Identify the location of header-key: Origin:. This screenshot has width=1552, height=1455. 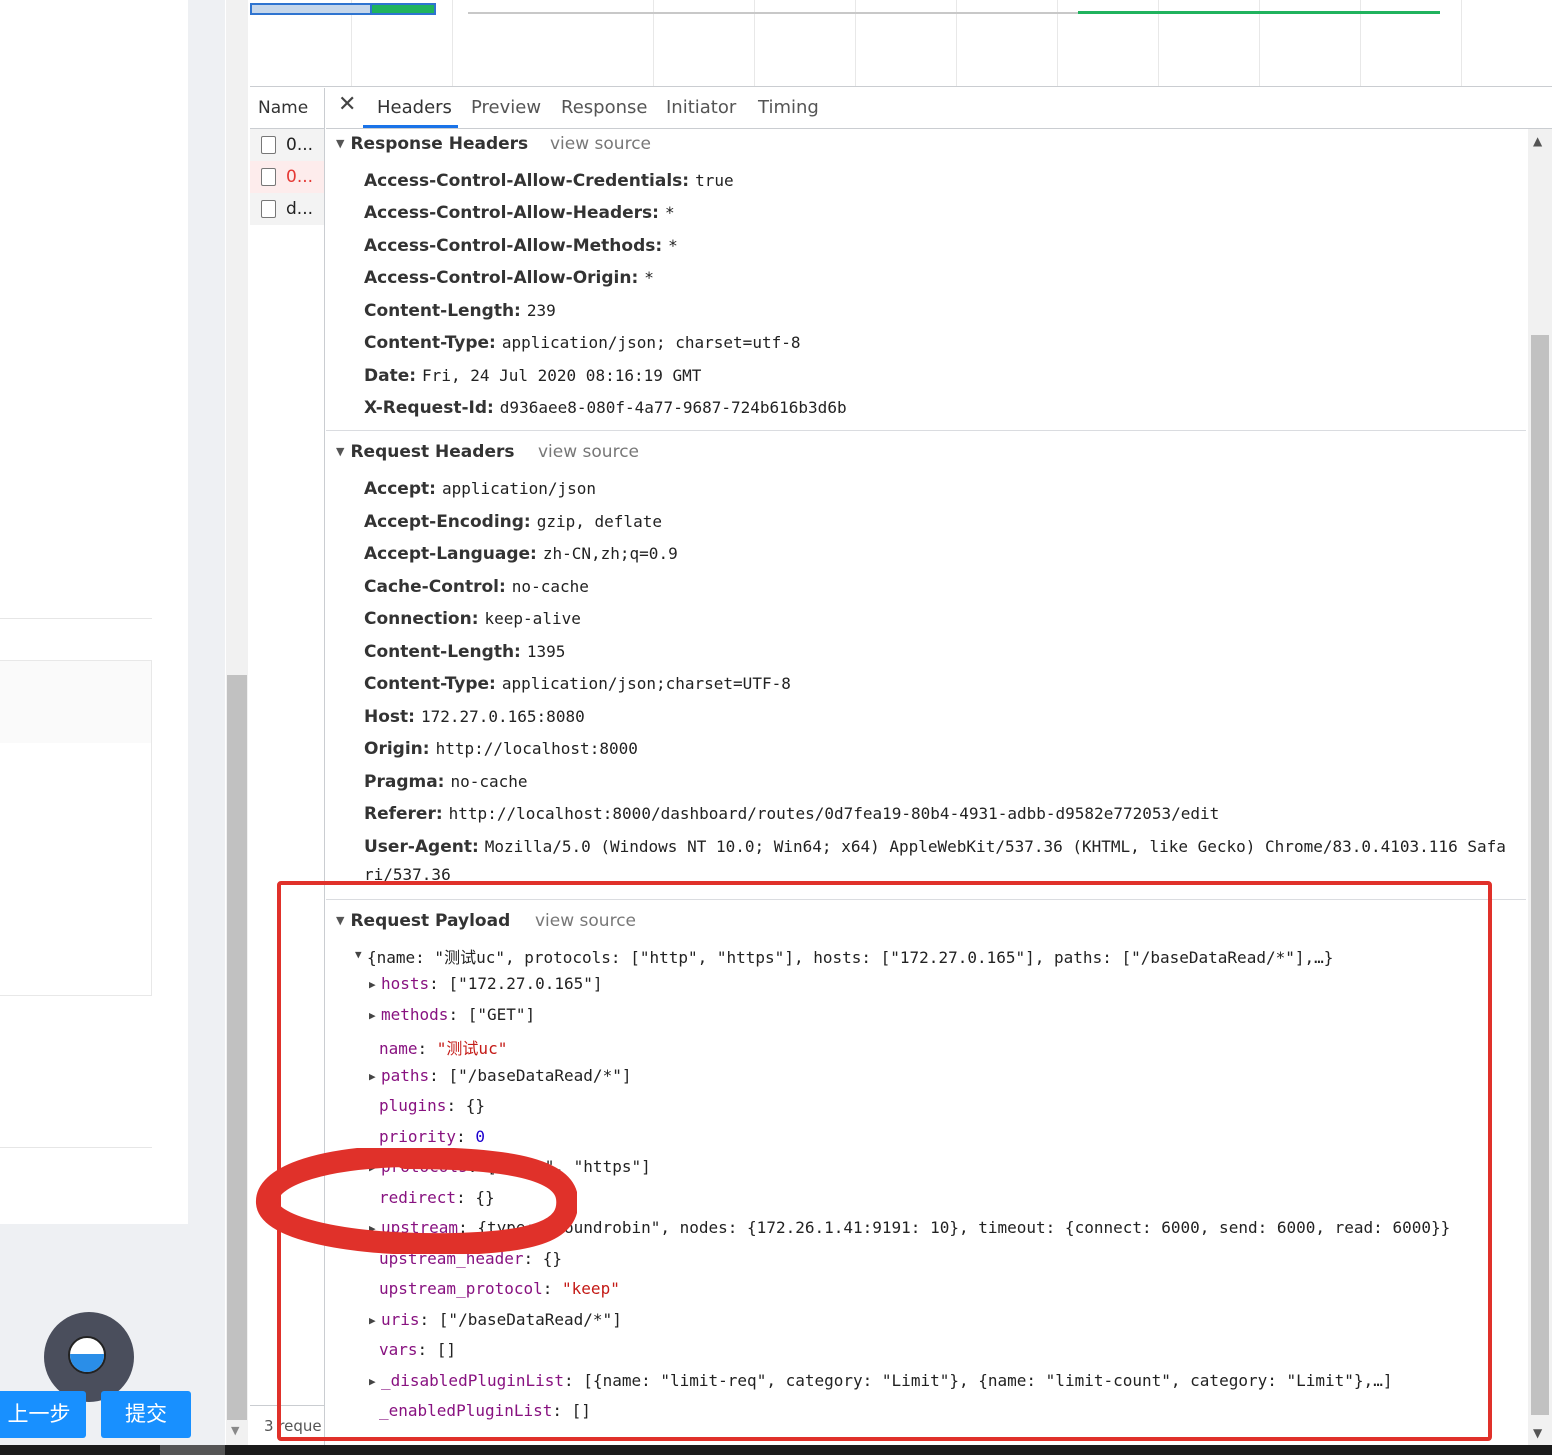
(397, 749).